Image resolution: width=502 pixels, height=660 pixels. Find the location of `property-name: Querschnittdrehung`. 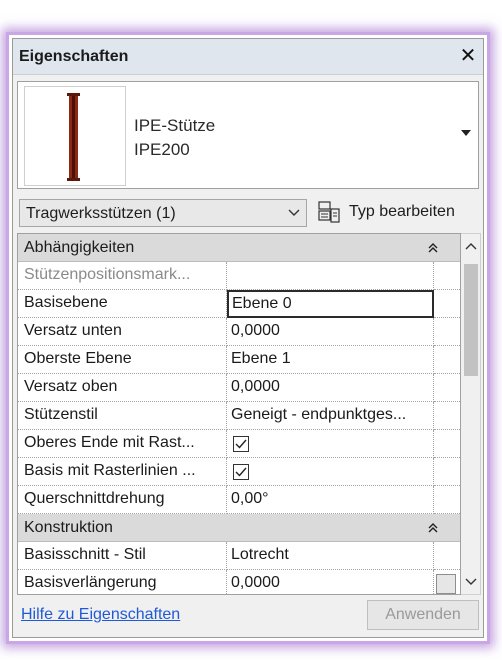

property-name: Querschnittdrehung is located at coordinates (122, 500).